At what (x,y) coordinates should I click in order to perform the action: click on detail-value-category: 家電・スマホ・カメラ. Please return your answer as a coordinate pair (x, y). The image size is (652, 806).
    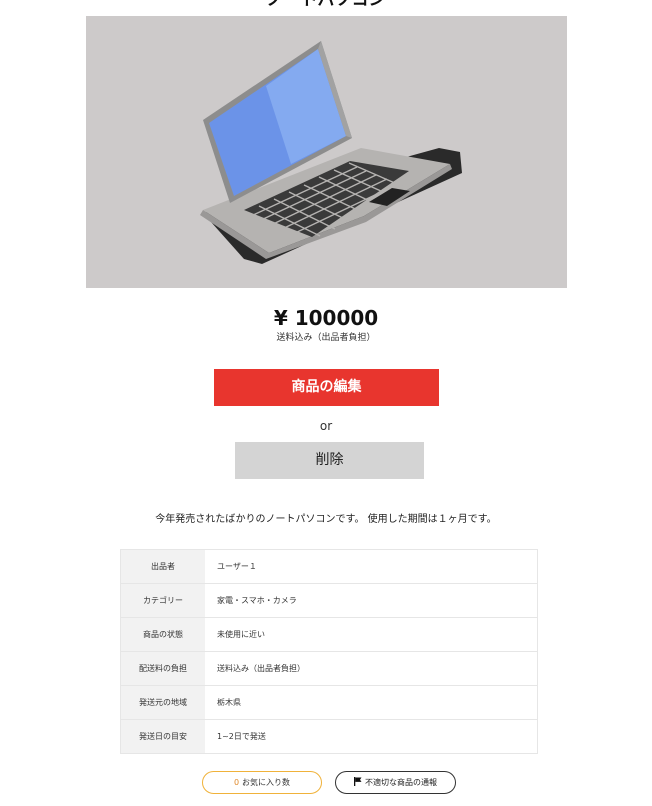
    Looking at the image, I should click on (371, 600).